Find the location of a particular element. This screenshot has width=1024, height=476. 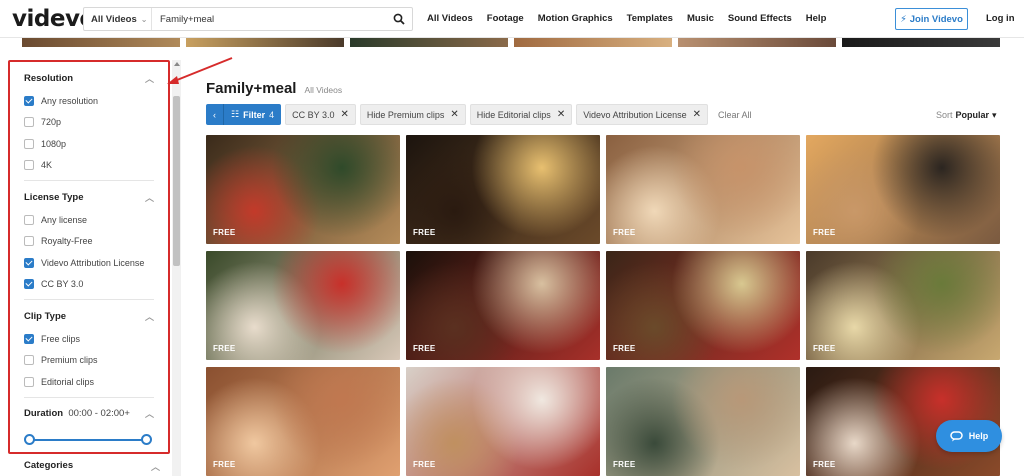

duration-slider is located at coordinates (89, 440).